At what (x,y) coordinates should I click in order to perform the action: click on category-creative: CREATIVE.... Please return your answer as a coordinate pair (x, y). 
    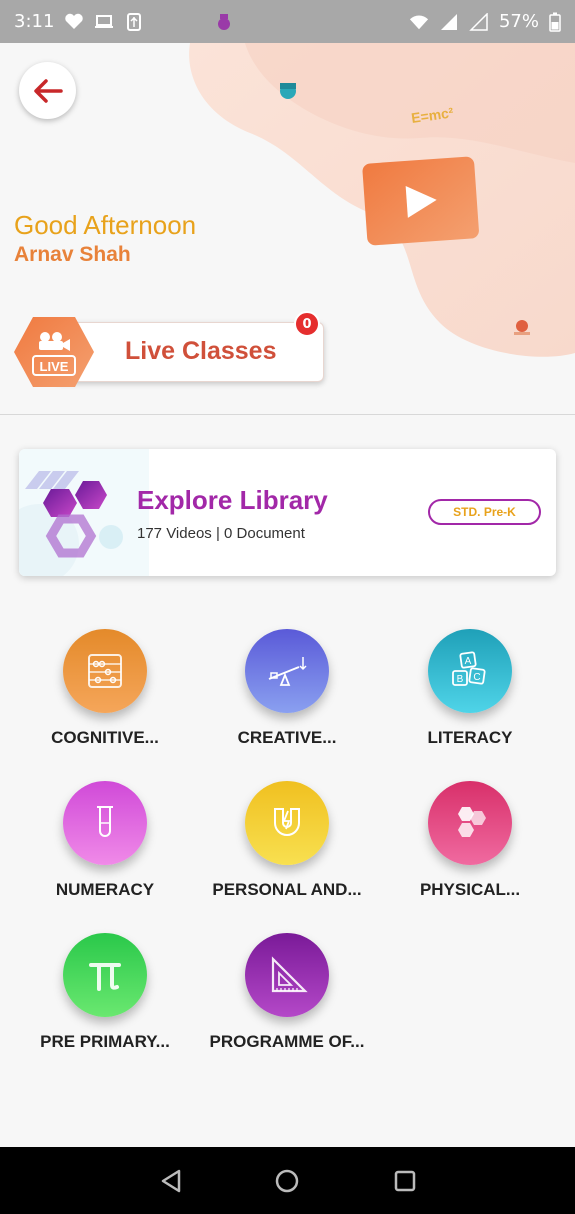
    Looking at the image, I should click on (287, 694).